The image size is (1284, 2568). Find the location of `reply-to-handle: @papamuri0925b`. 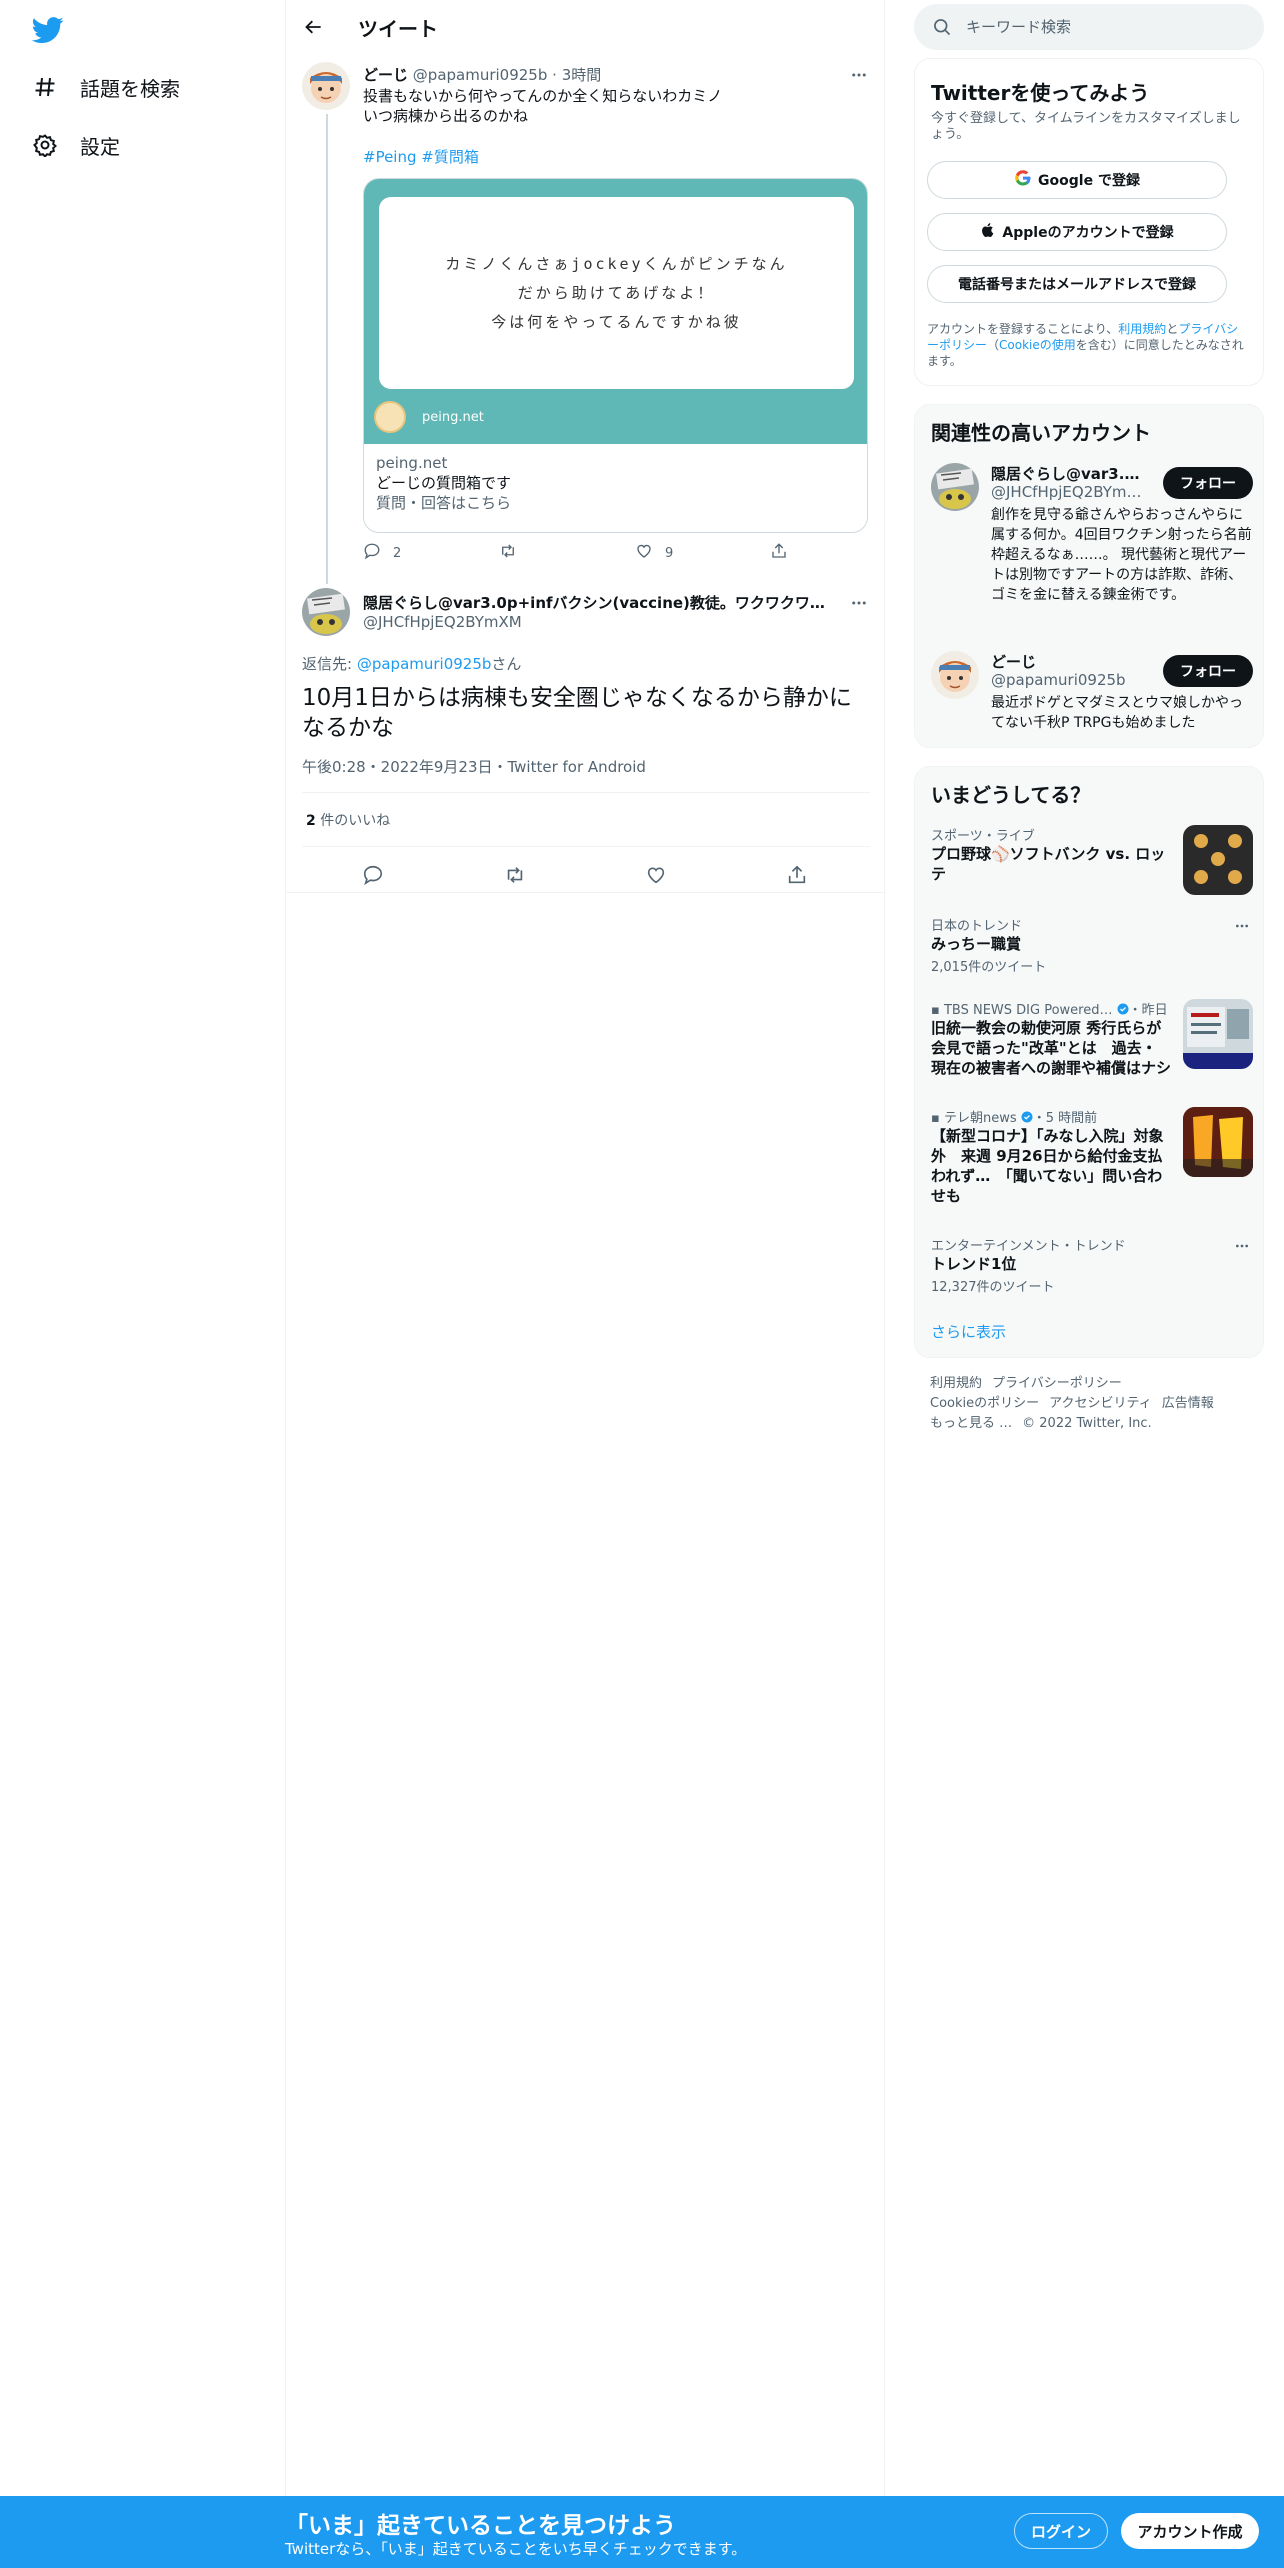

reply-to-handle: @papamuri0925b is located at coordinates (424, 664).